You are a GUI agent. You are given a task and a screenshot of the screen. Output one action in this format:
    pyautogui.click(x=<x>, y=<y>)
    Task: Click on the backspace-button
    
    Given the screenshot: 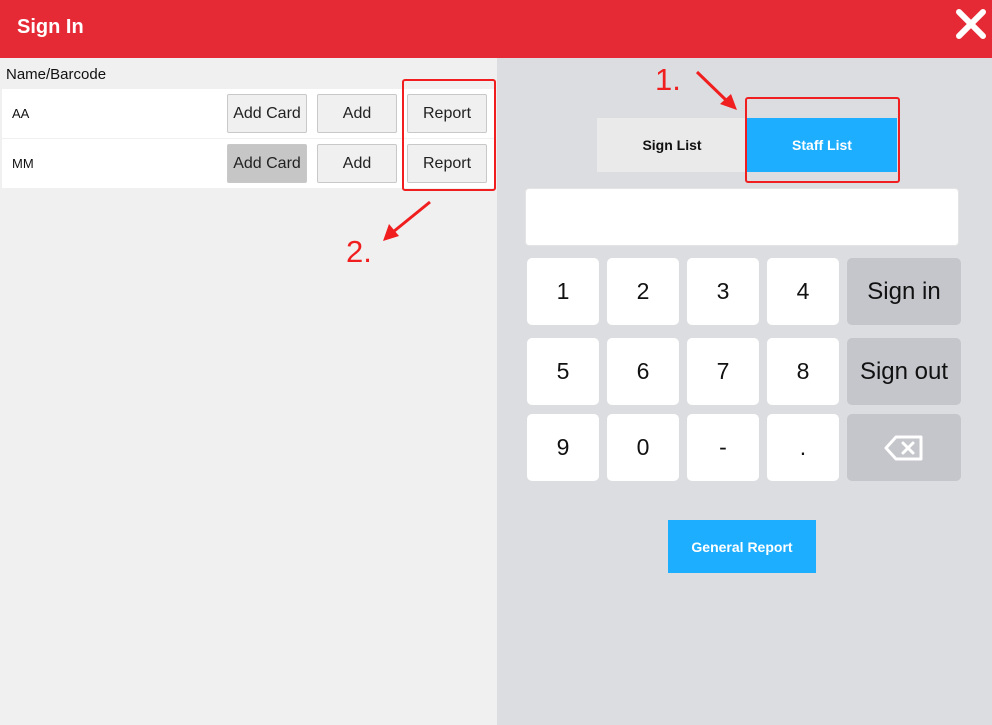 What is the action you would take?
    pyautogui.click(x=904, y=447)
    